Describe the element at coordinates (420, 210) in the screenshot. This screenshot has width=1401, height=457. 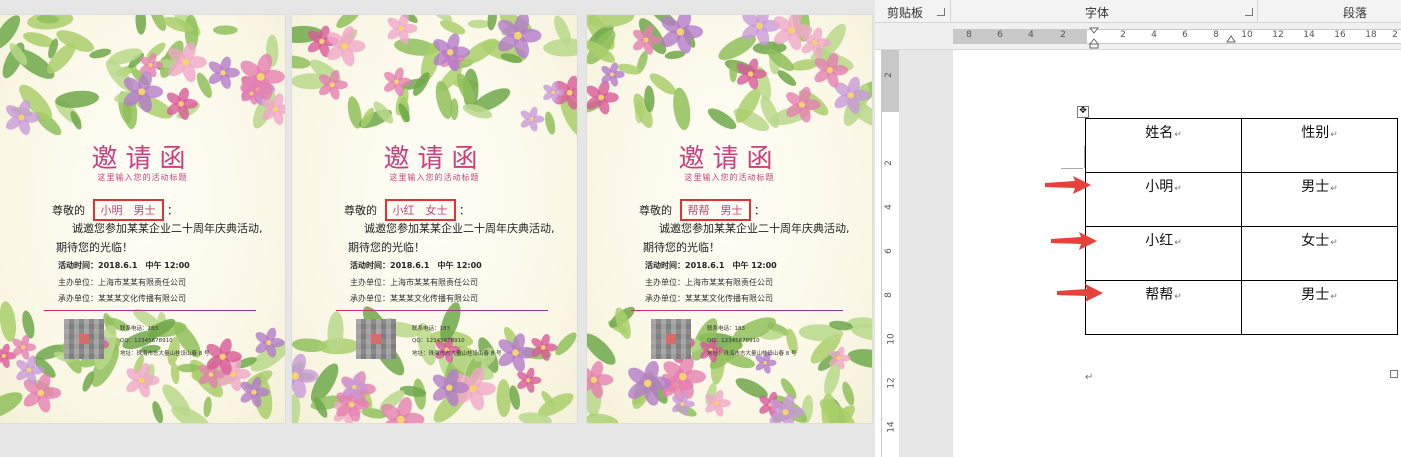
I see `merge-field-highlight: 小红 女士` at that location.